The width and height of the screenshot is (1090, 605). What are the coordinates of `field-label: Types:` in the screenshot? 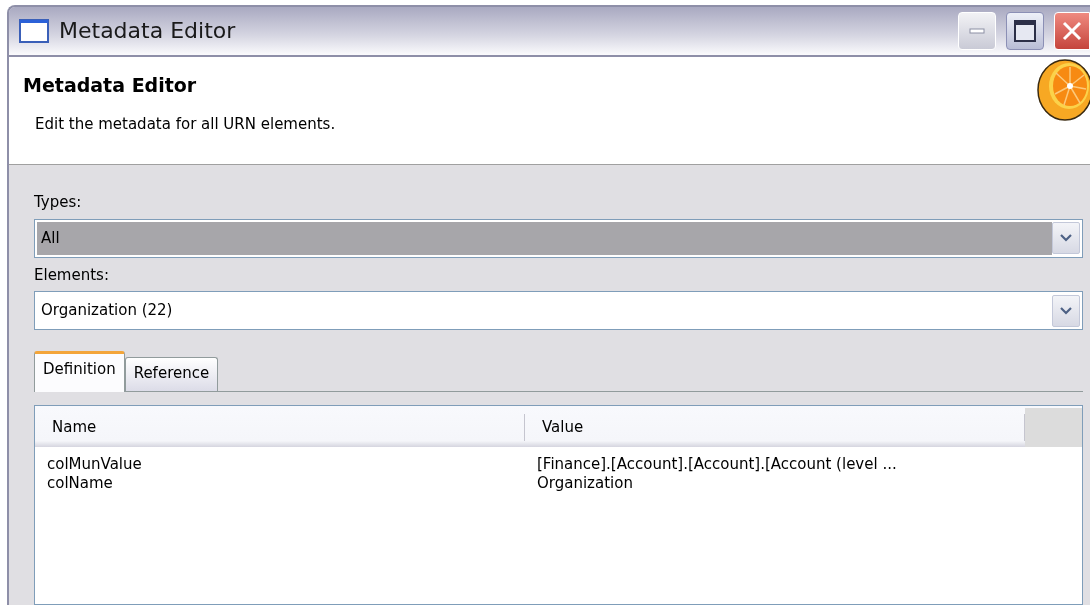 It's located at (58, 202).